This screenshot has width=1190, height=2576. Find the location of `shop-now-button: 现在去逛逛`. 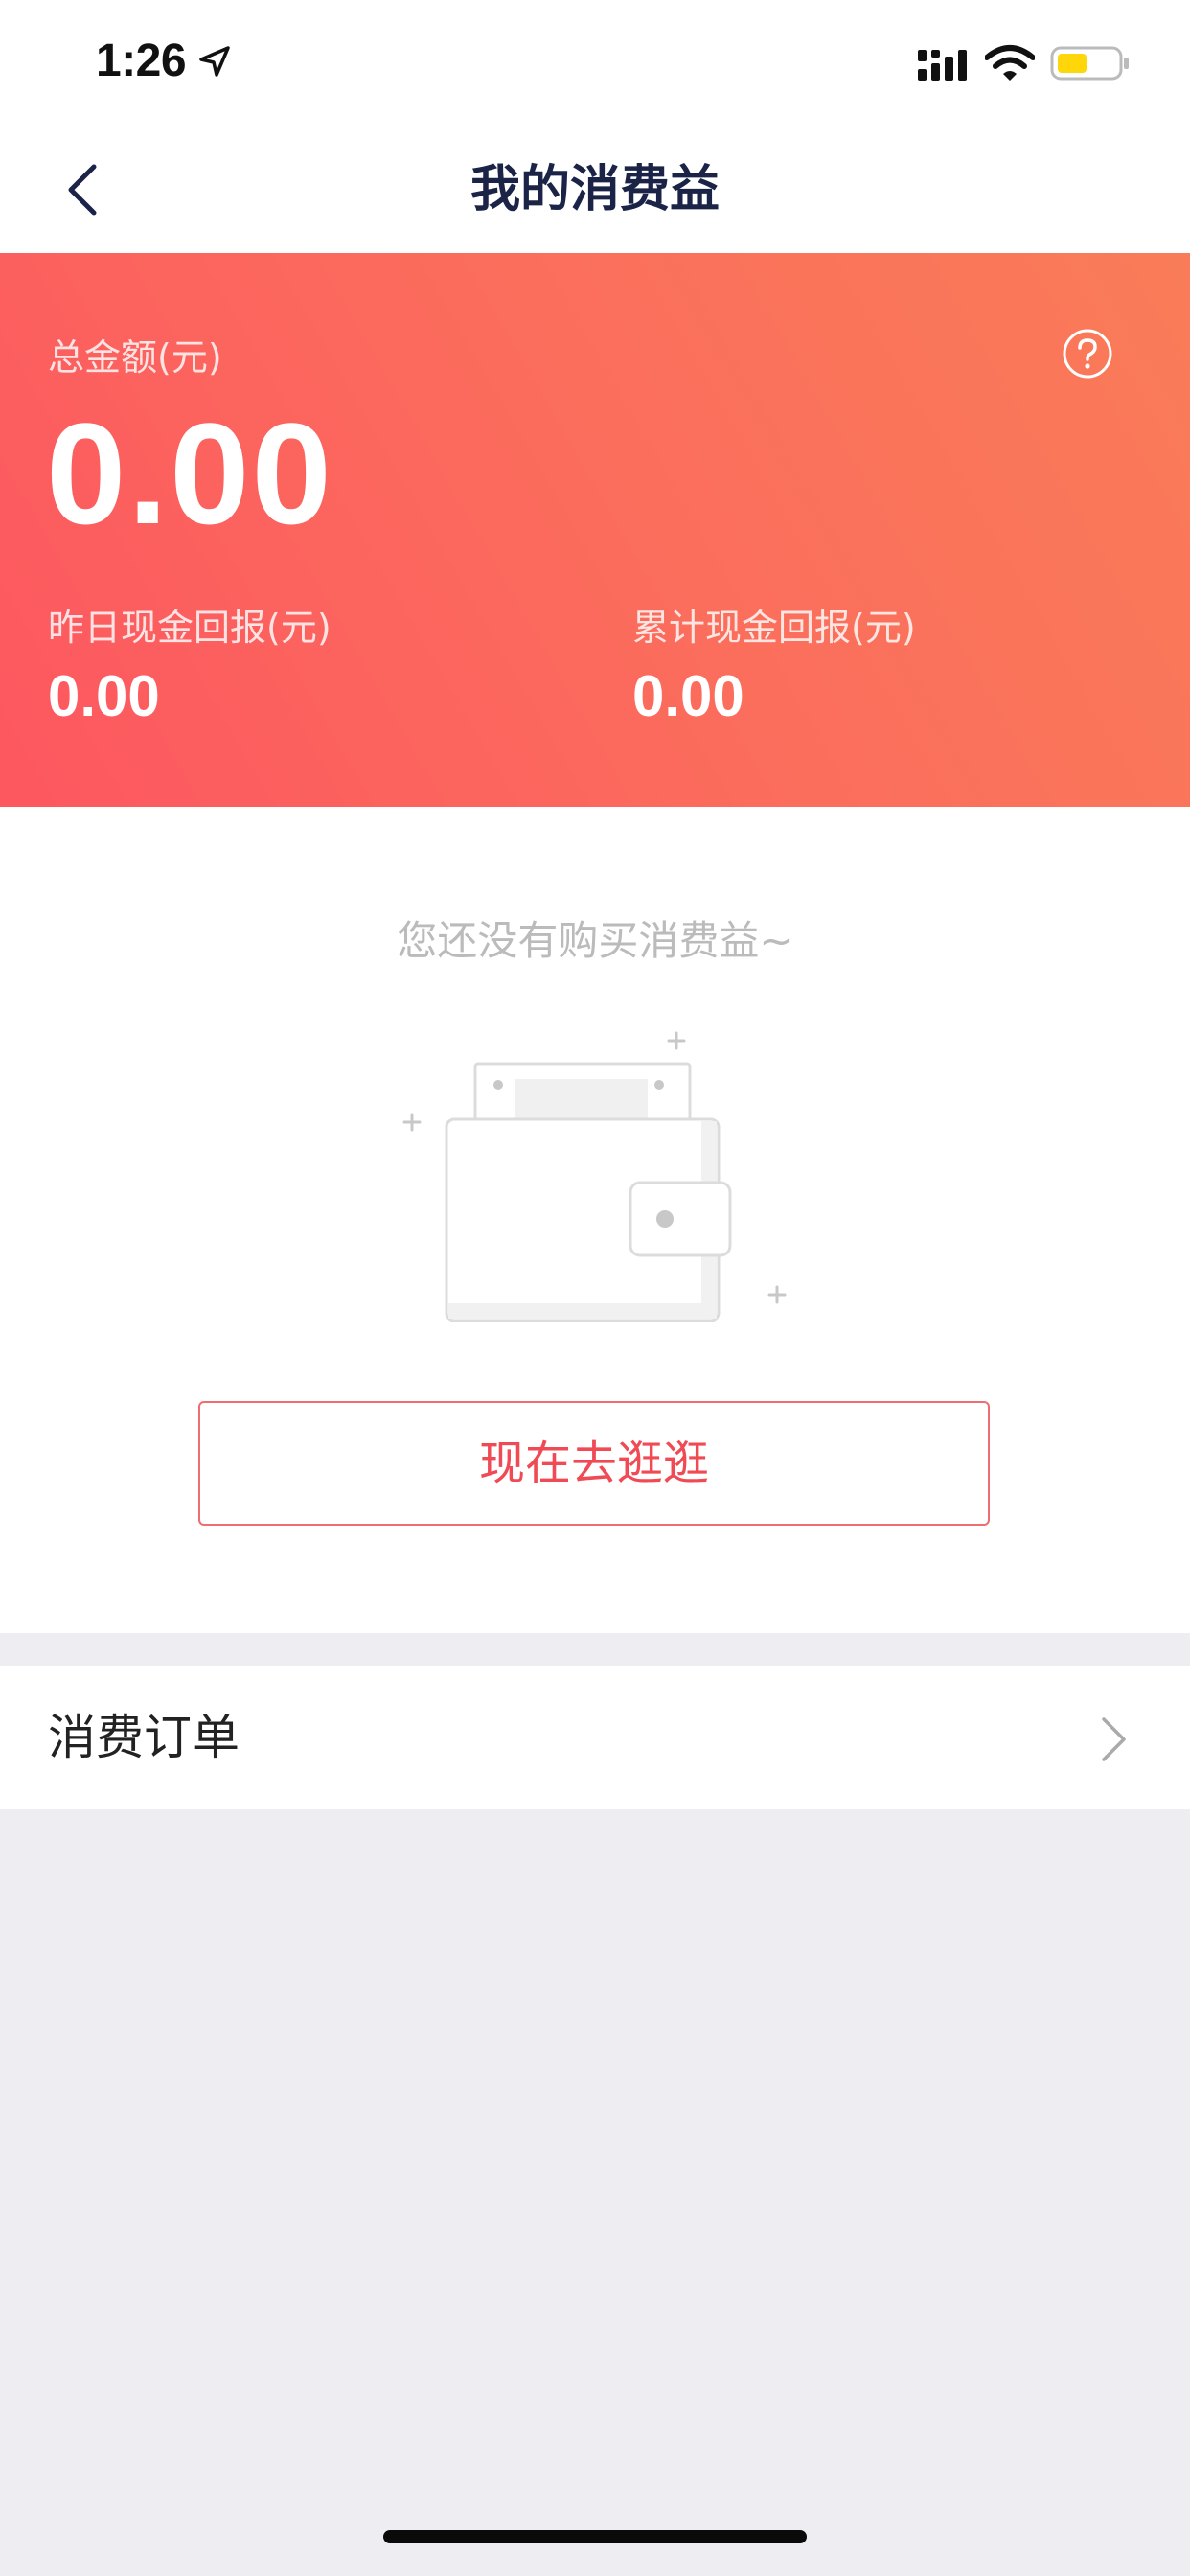

shop-now-button: 现在去逛逛 is located at coordinates (594, 1463).